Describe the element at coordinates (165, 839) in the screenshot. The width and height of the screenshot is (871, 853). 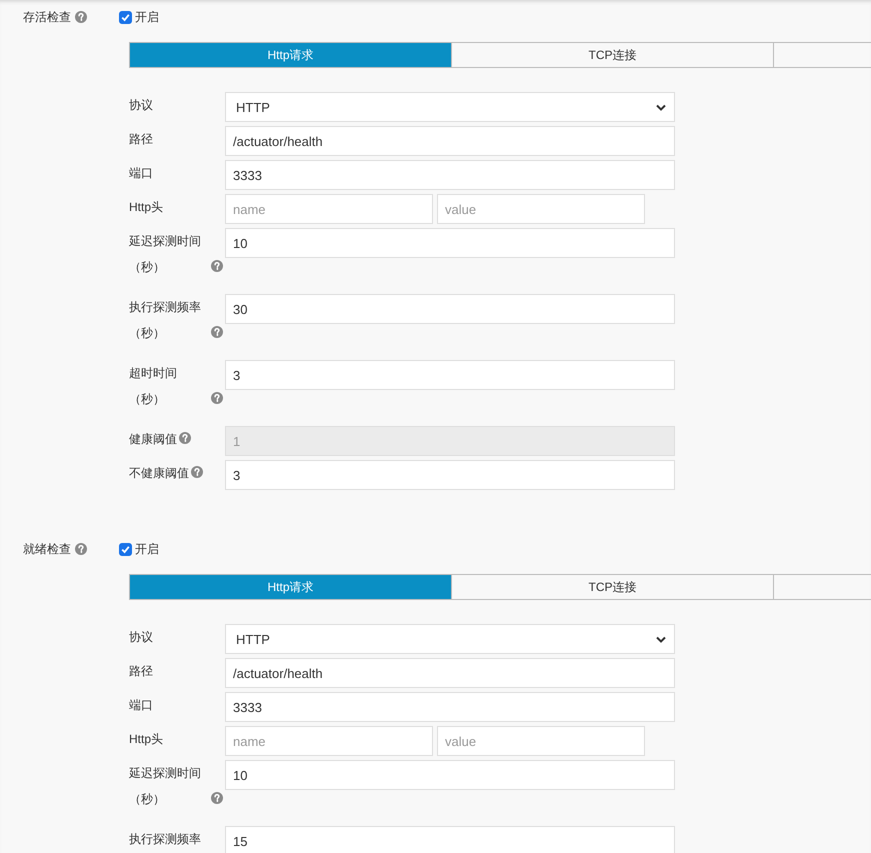
I see `field-label: 执行探测频率` at that location.